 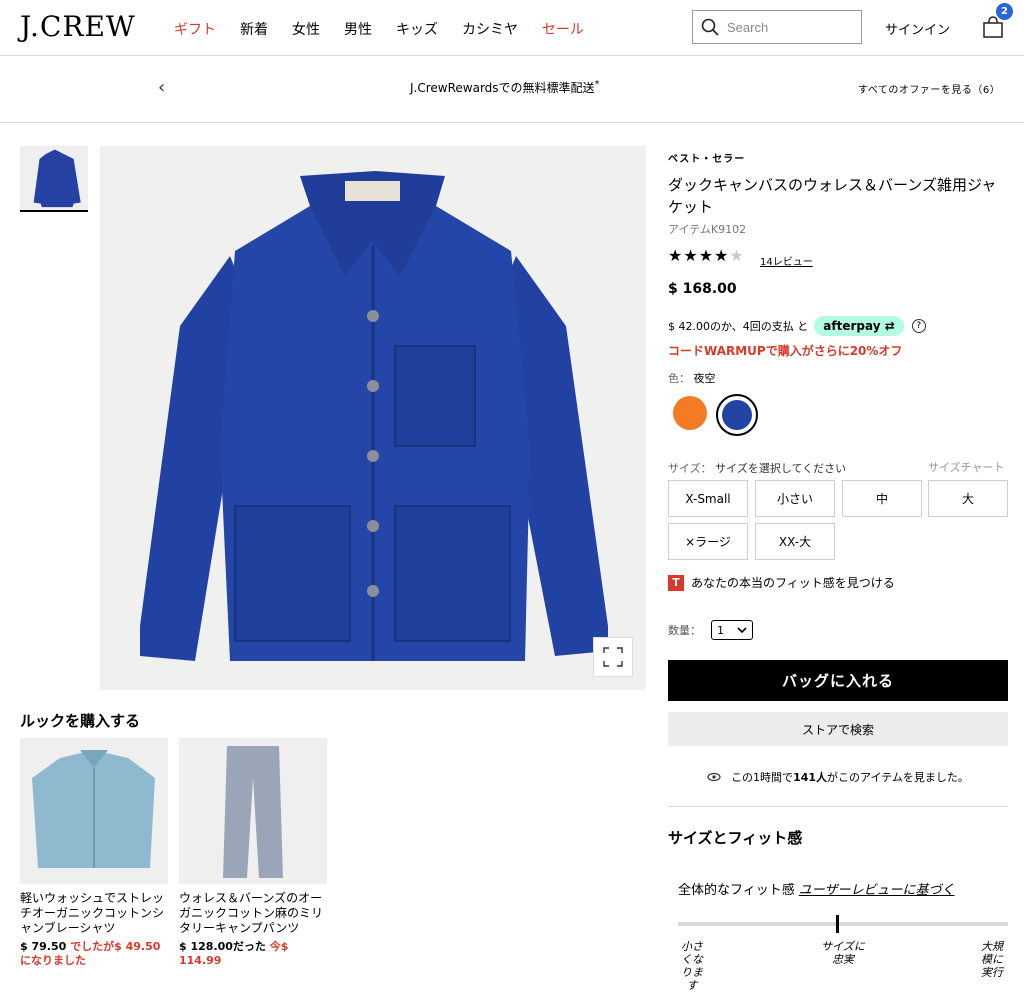 What do you see at coordinates (785, 351) in the screenshot?
I see `promo-code: コードWARMUPで購入がさらに20%オフ` at bounding box center [785, 351].